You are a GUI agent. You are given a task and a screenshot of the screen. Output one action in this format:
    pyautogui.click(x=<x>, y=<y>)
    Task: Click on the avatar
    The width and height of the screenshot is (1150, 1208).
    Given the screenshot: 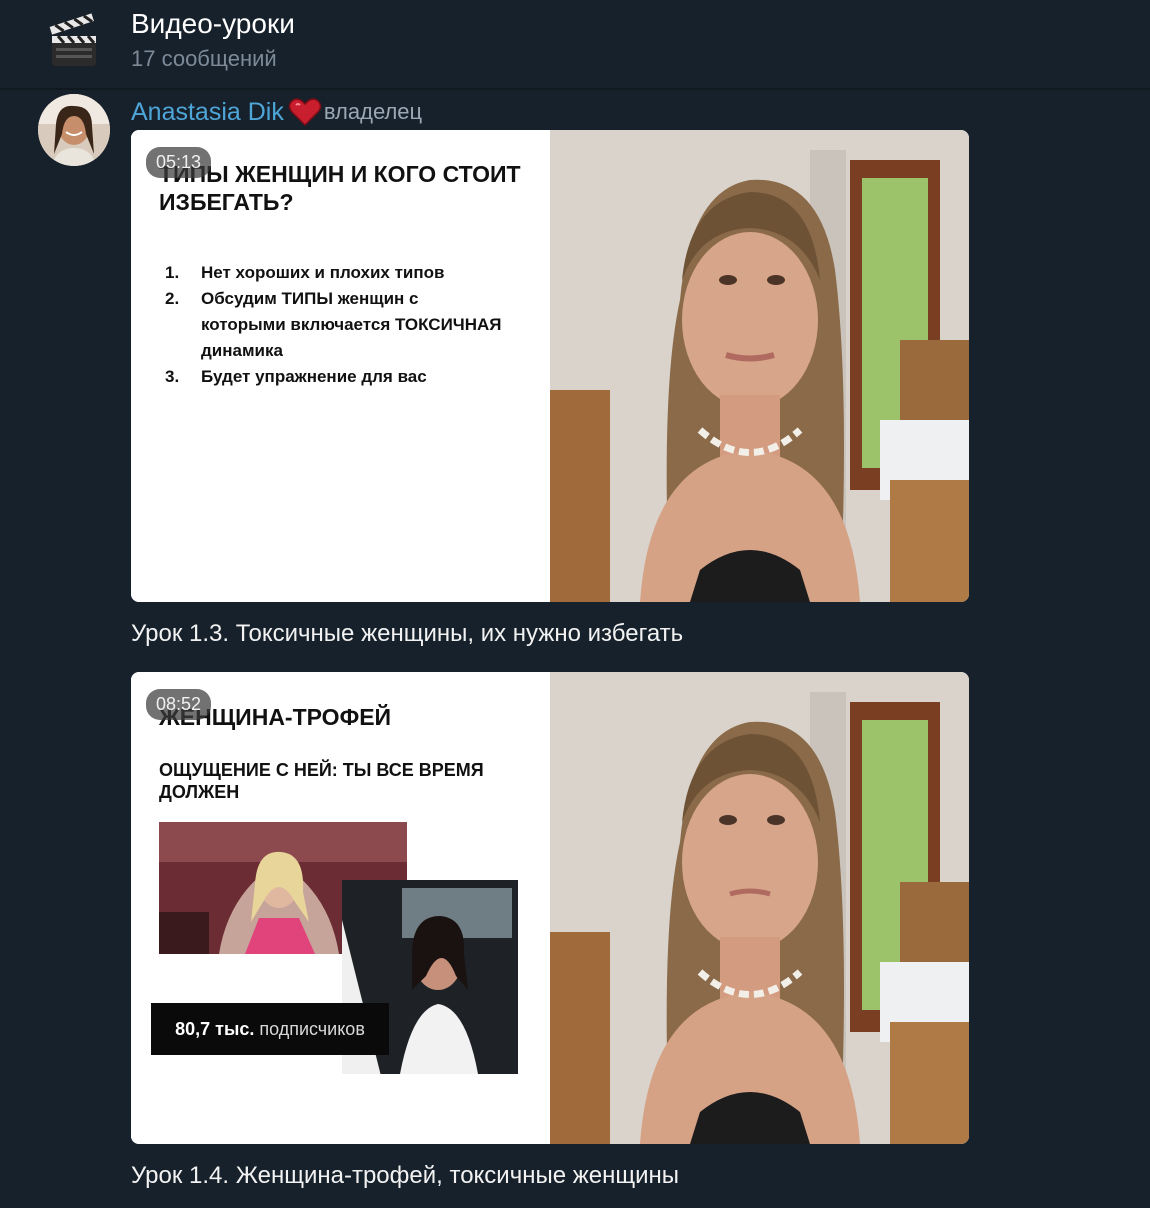 What is the action you would take?
    pyautogui.click(x=74, y=130)
    